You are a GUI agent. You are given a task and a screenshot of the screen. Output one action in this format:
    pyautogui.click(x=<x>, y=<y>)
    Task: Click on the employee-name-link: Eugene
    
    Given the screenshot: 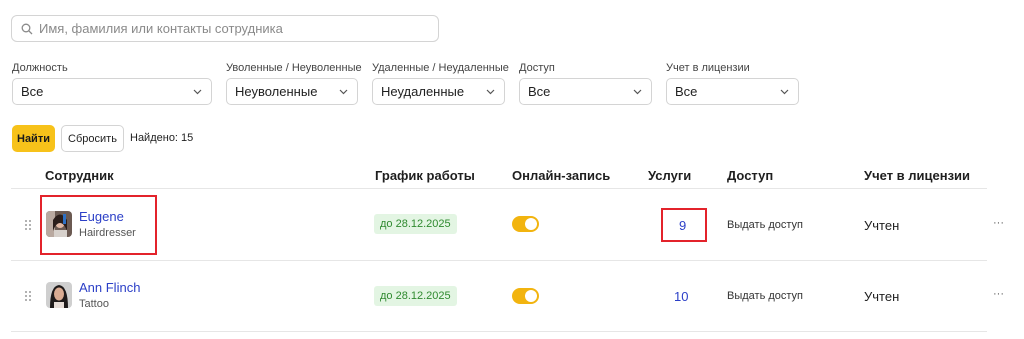 What is the action you would take?
    pyautogui.click(x=101, y=216)
    